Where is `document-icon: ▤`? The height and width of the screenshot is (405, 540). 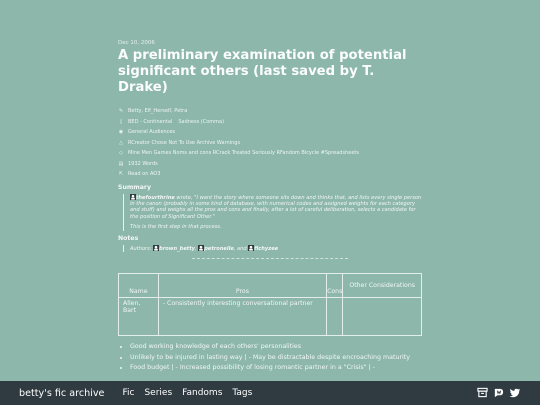
document-icon: ▤ is located at coordinates (121, 163).